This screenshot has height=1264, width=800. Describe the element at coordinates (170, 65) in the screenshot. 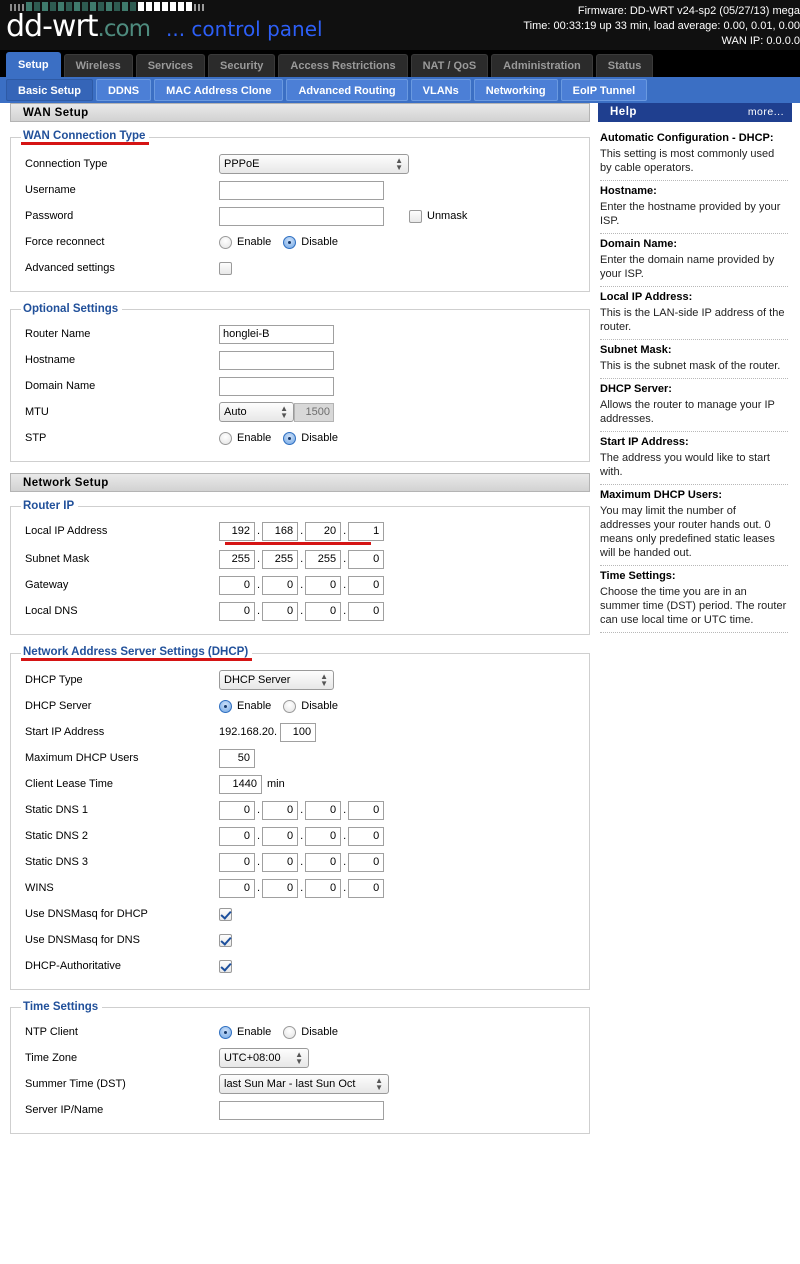

I see `main-tab-services: Services` at that location.